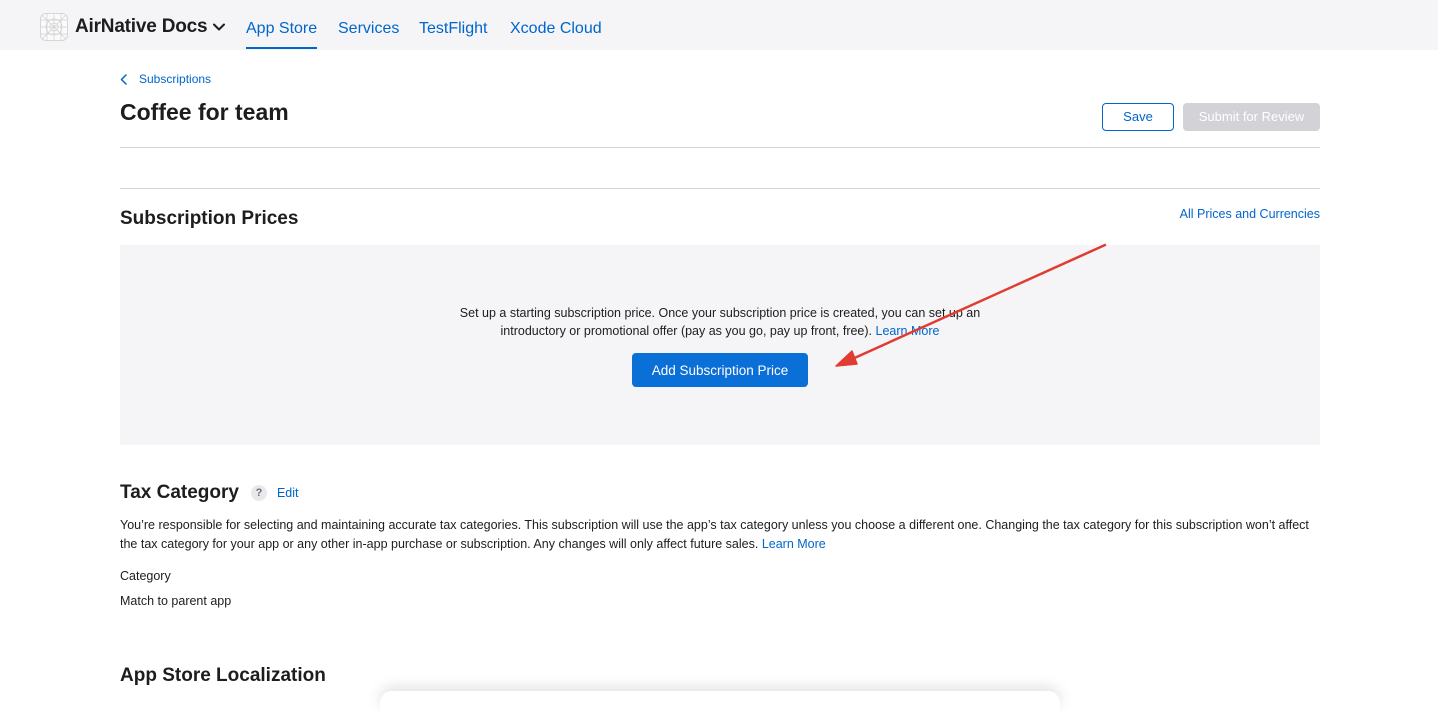 Image resolution: width=1438 pixels, height=711 pixels. Describe the element at coordinates (141, 27) in the screenshot. I see `team-name: AirNative Docs` at that location.